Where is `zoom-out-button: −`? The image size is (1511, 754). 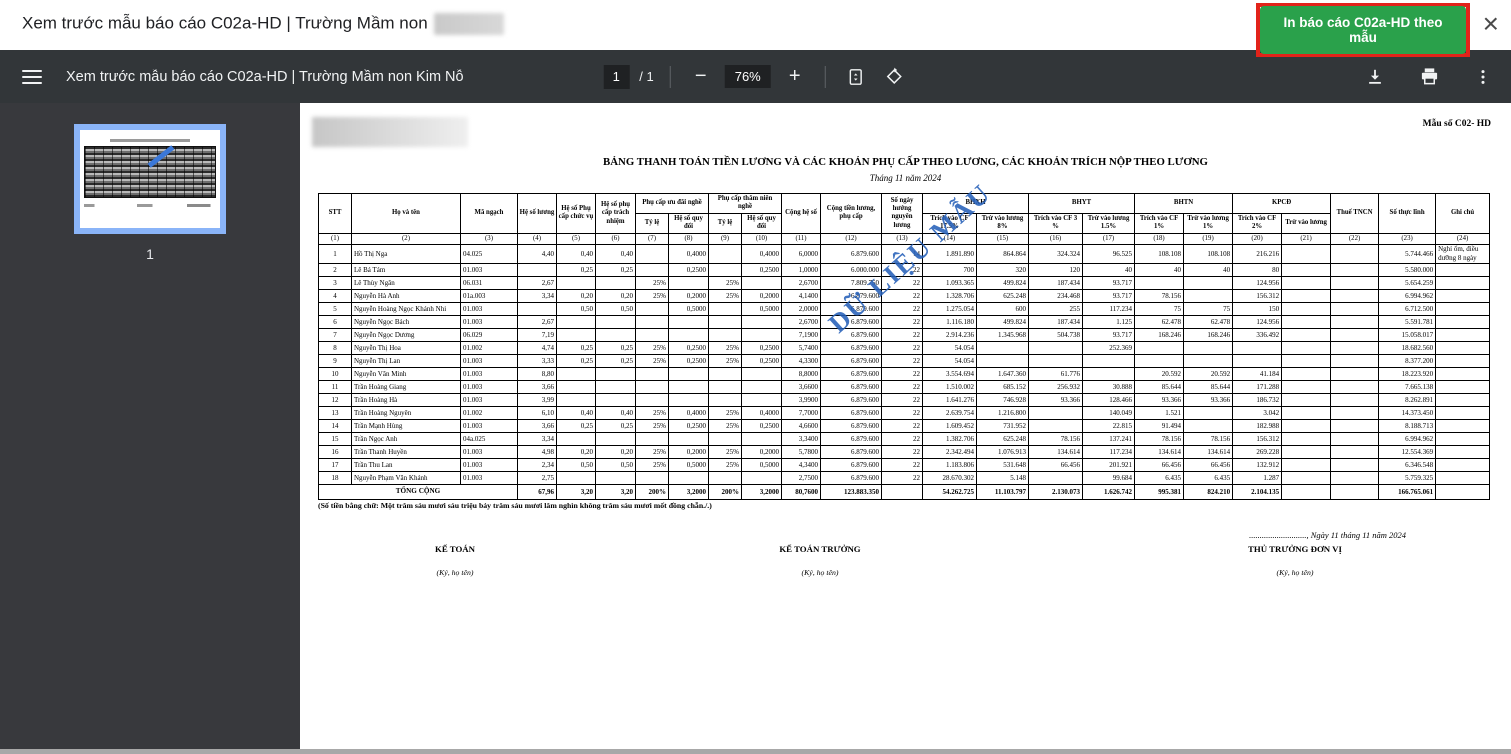
zoom-out-button: − is located at coordinates (701, 77).